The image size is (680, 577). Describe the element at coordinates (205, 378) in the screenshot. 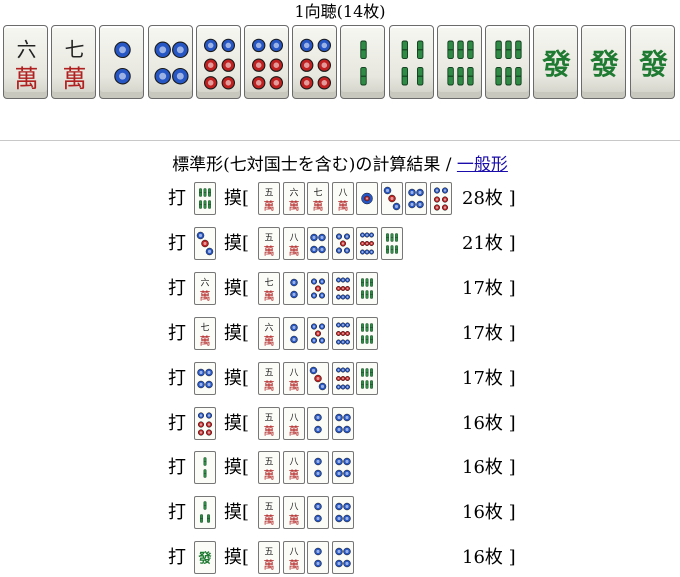

I see `discard-tile-p4` at that location.